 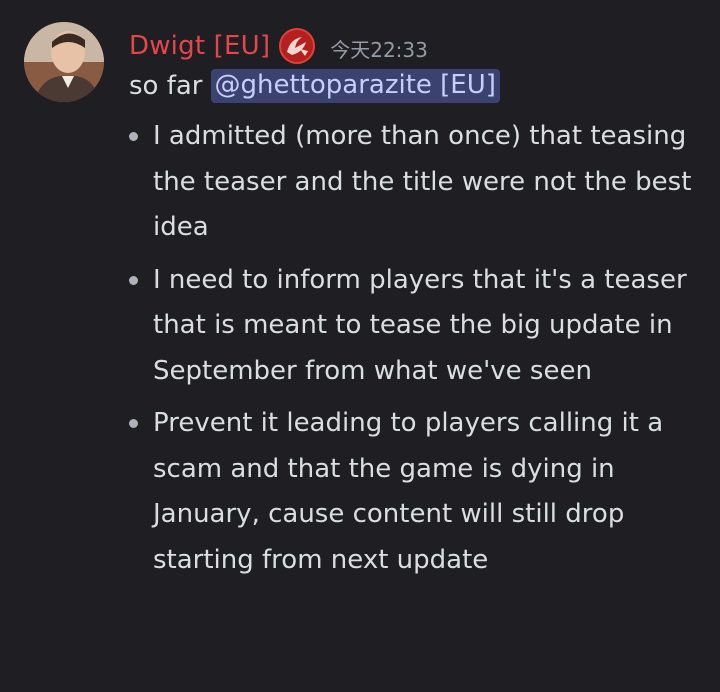 What do you see at coordinates (199, 46) in the screenshot?
I see `username: Dwigt [EU]` at bounding box center [199, 46].